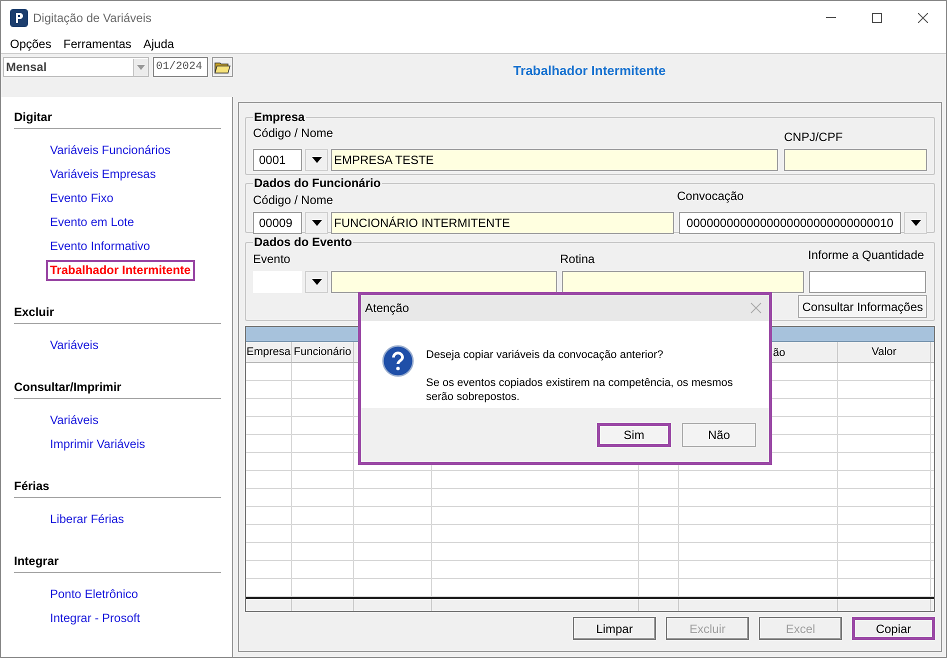 The width and height of the screenshot is (947, 658). I want to click on input-field: 00009, so click(277, 223).